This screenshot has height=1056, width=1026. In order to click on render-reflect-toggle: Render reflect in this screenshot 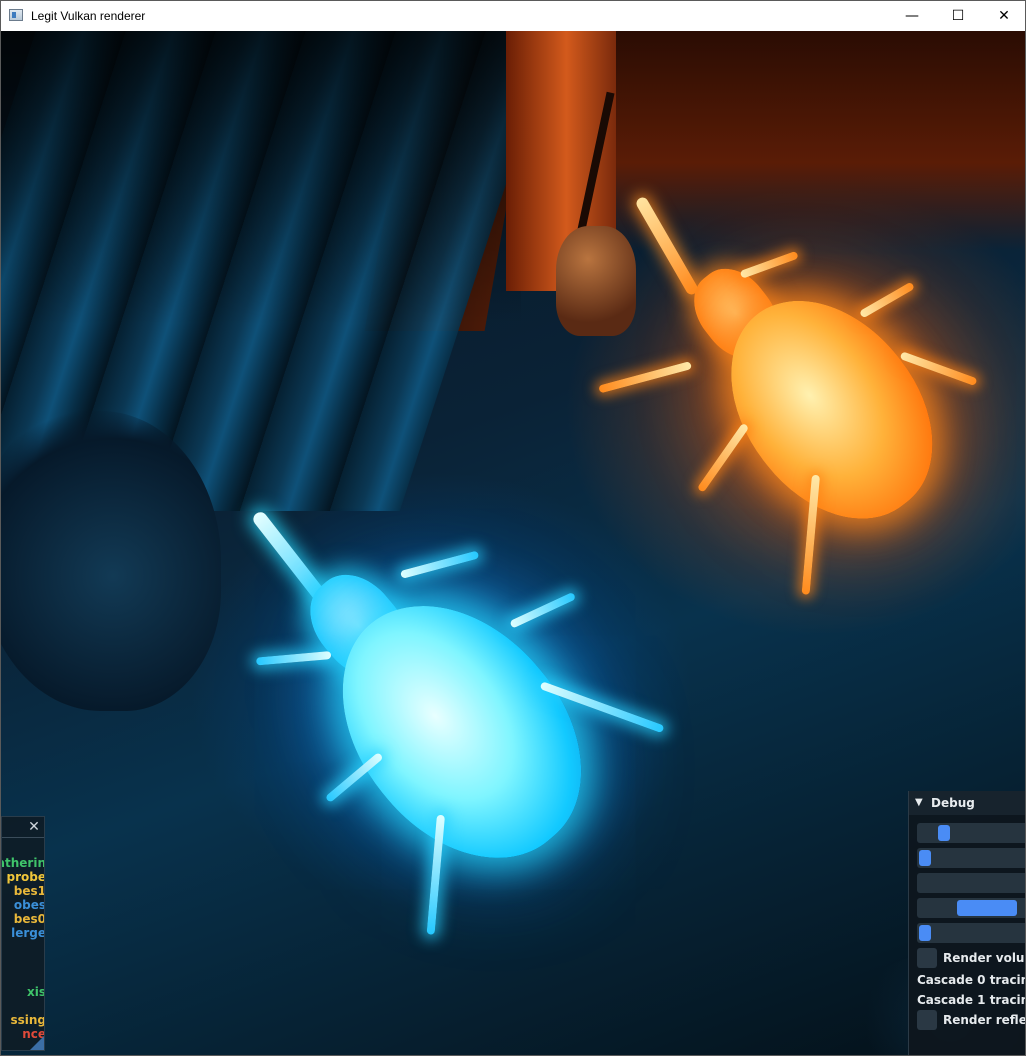, I will do `click(971, 1021)`.